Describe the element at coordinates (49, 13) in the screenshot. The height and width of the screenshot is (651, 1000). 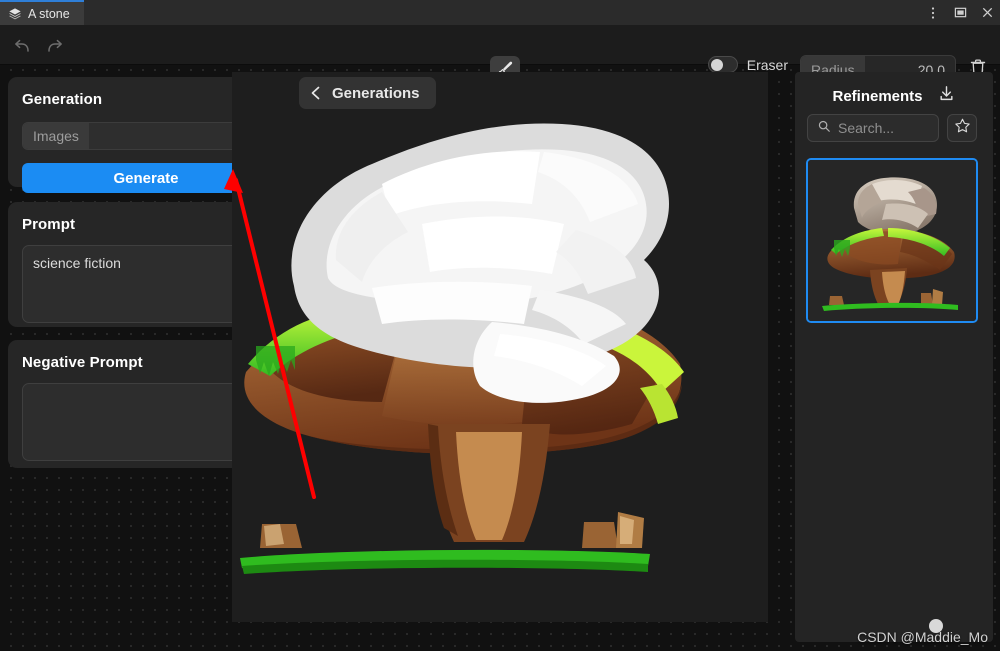
I see `window-tab-label: A stone` at that location.